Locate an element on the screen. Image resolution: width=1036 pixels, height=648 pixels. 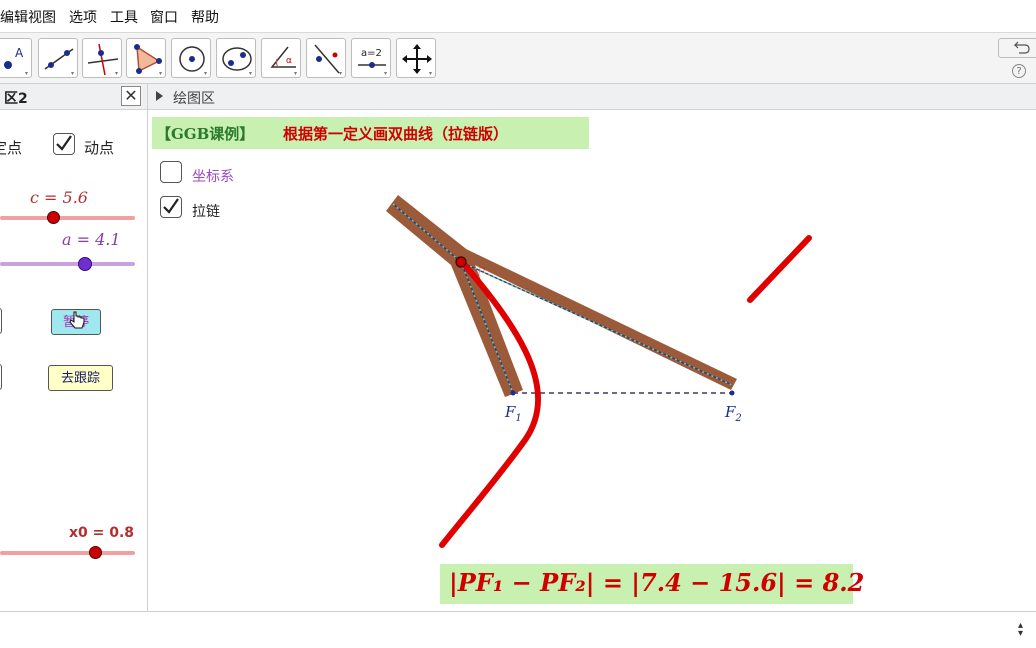
zipper-line-pf2 is located at coordinates (596, 323).